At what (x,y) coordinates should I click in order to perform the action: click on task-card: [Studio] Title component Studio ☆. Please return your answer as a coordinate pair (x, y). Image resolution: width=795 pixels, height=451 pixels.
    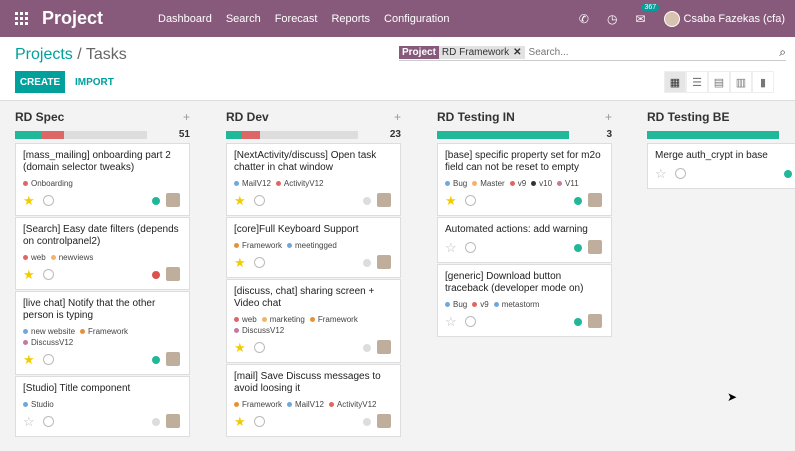
    Looking at the image, I should click on (102, 406).